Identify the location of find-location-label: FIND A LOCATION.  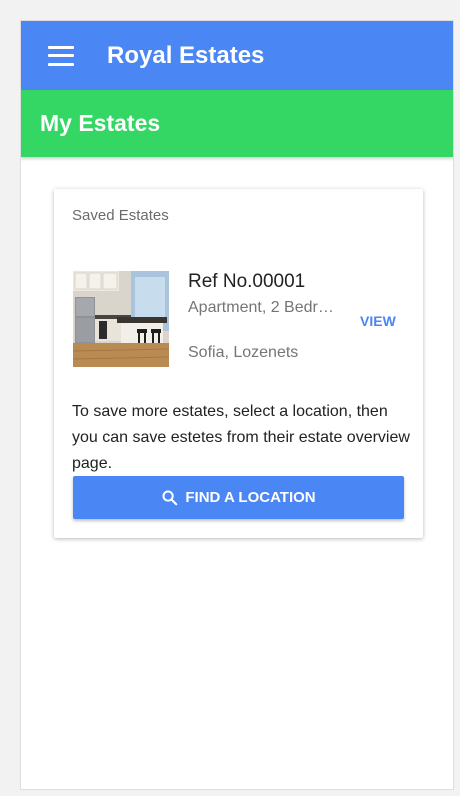
(250, 497).